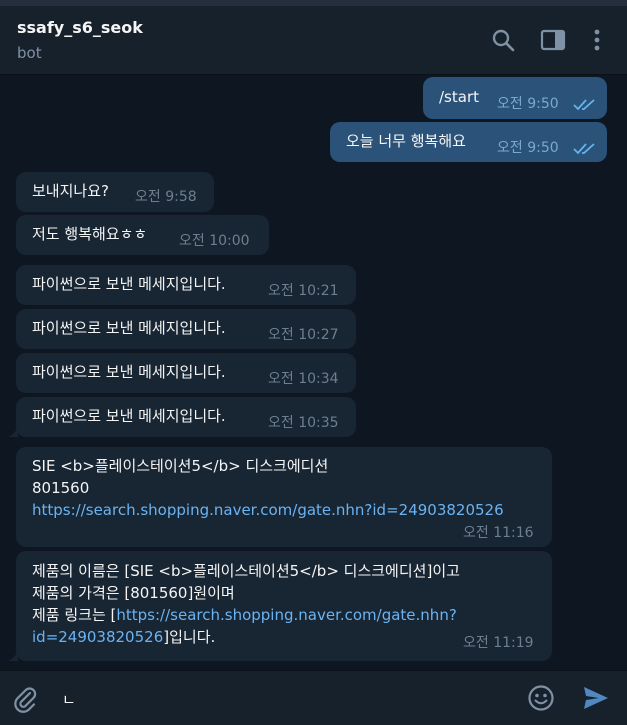 The image size is (627, 725). I want to click on message-text-line: 제품의 가격은 [801560]원이며, so click(133, 593).